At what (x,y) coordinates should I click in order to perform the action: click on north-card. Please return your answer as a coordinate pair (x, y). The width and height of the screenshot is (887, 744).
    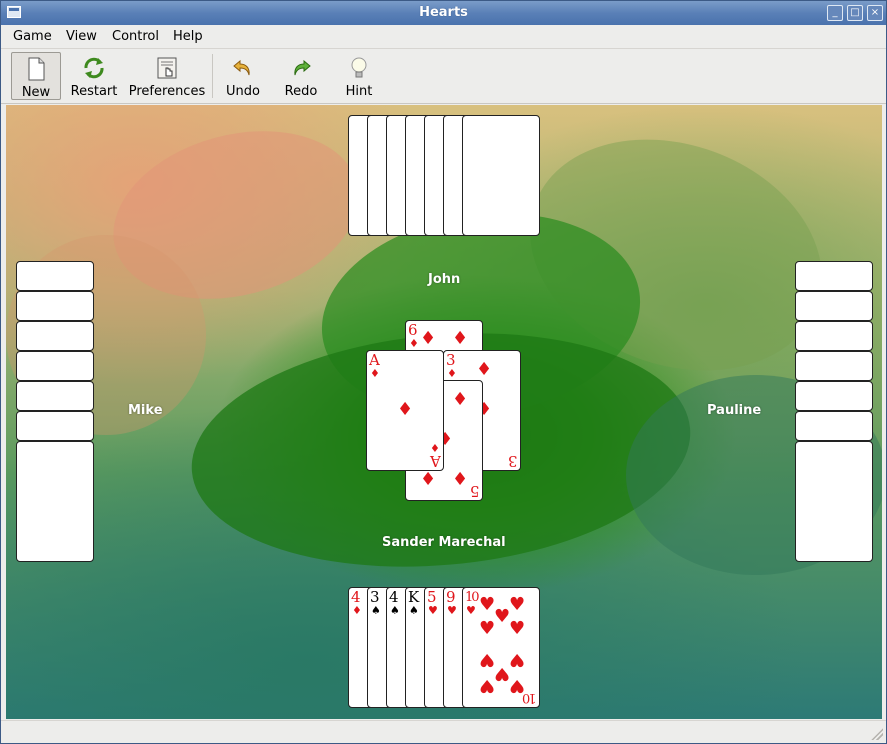
    Looking at the image, I should click on (501, 175).